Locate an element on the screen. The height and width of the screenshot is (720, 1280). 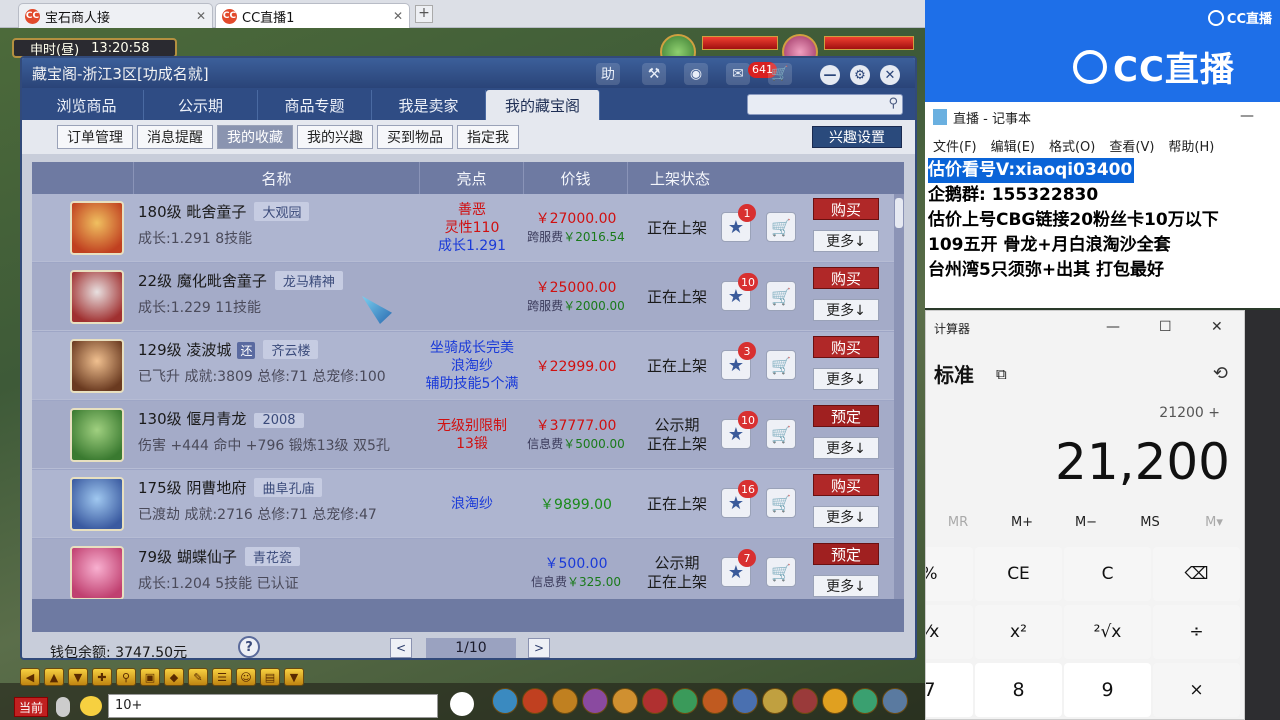
backspace-icon: ⌫ is located at coordinates (1196, 574).